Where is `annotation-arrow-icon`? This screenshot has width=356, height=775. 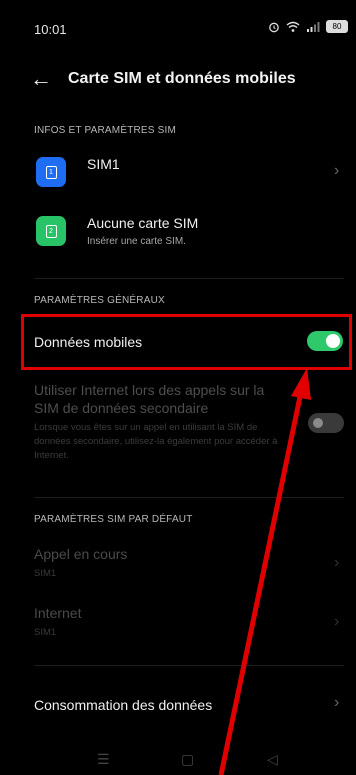
annotation-arrow-icon is located at coordinates (264, 571).